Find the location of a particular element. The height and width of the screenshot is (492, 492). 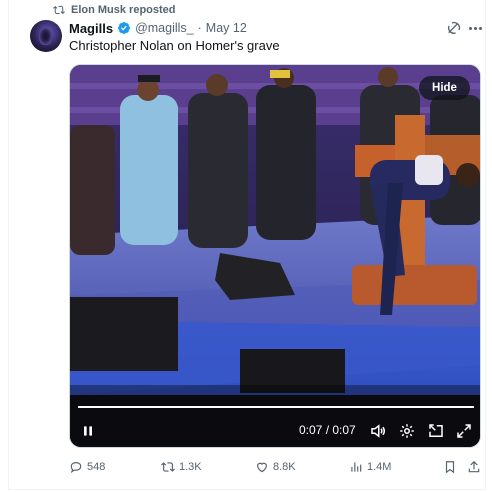

fullscreen-icon is located at coordinates (464, 431).